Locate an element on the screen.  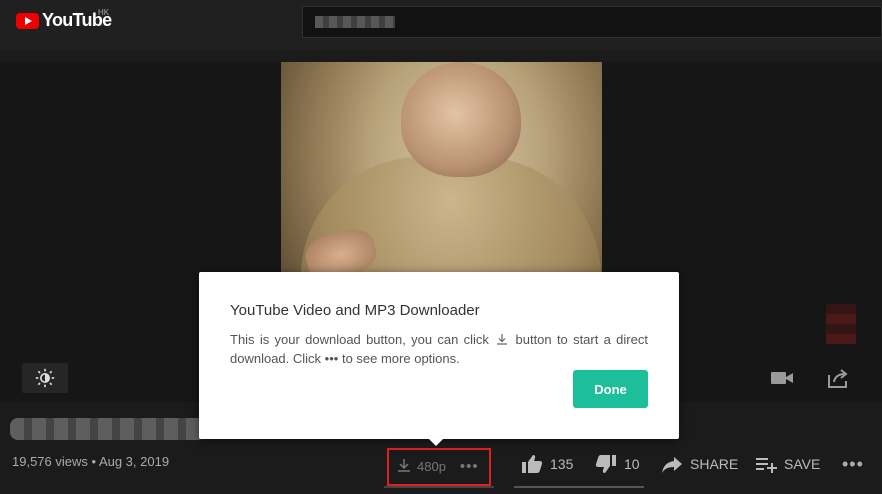
dislike-button: 10 is located at coordinates (617, 464).